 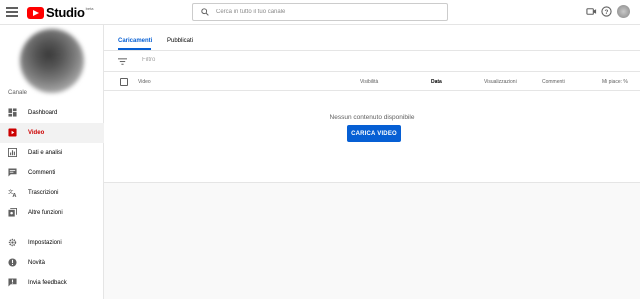 I want to click on sidebar-item-label: Invia feedback, so click(x=47, y=283).